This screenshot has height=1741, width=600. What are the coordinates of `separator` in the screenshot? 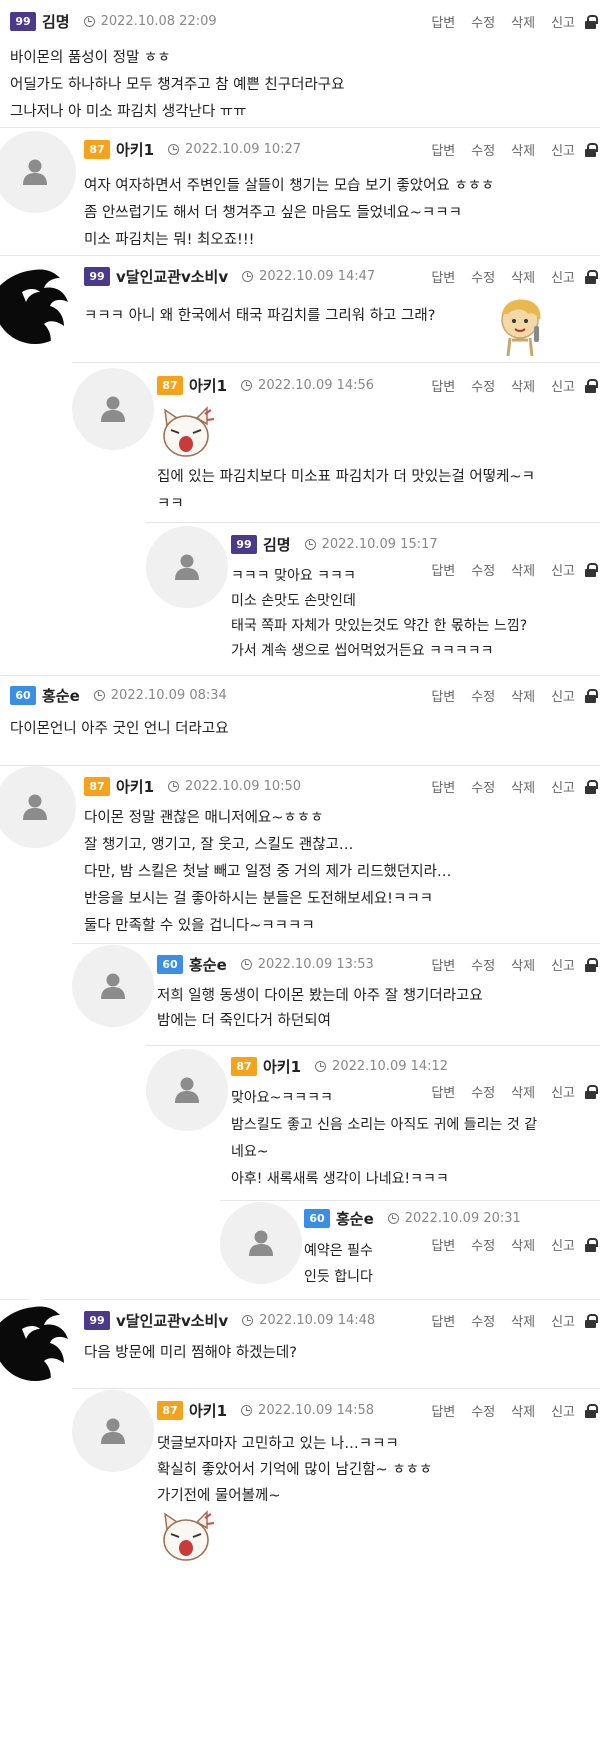 It's located at (410, 1200).